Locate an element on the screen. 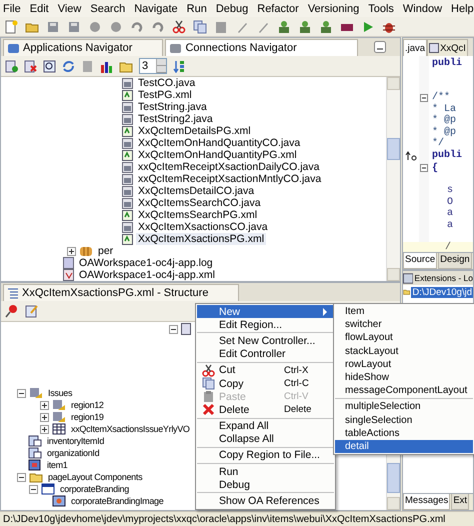 The width and height of the screenshot is (474, 526). navigator-tab: Applications Navigator is located at coordinates (83, 47).